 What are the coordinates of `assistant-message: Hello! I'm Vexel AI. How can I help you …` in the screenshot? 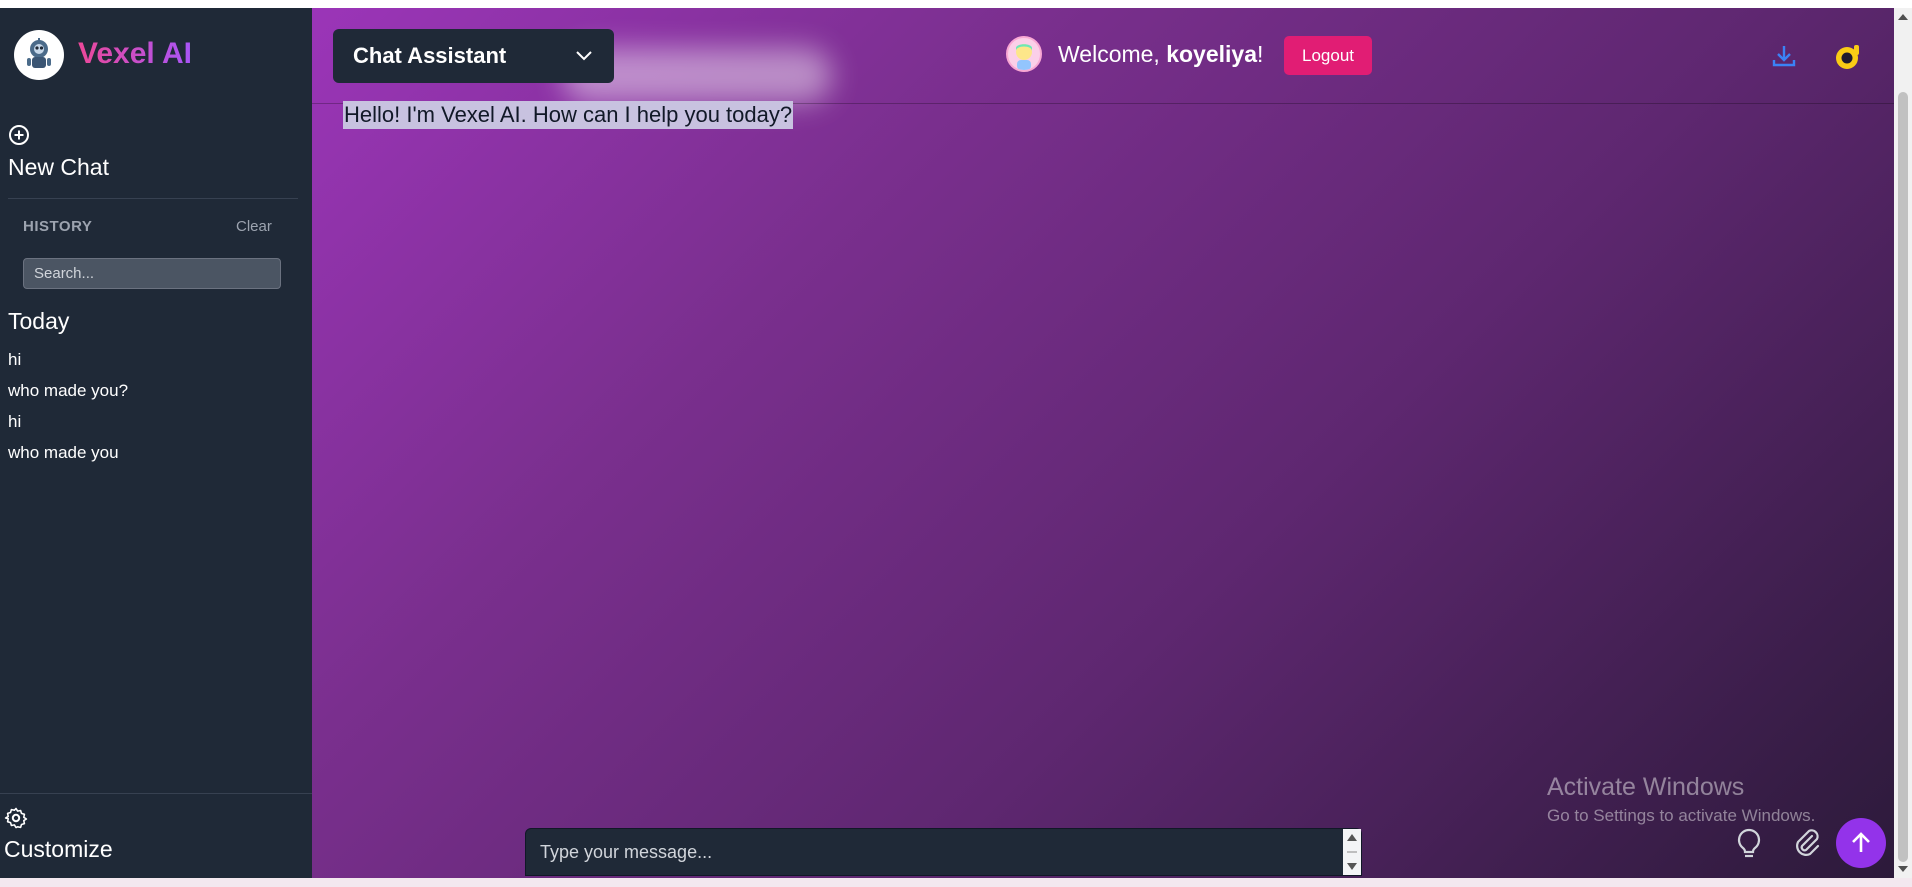 It's located at (568, 115).